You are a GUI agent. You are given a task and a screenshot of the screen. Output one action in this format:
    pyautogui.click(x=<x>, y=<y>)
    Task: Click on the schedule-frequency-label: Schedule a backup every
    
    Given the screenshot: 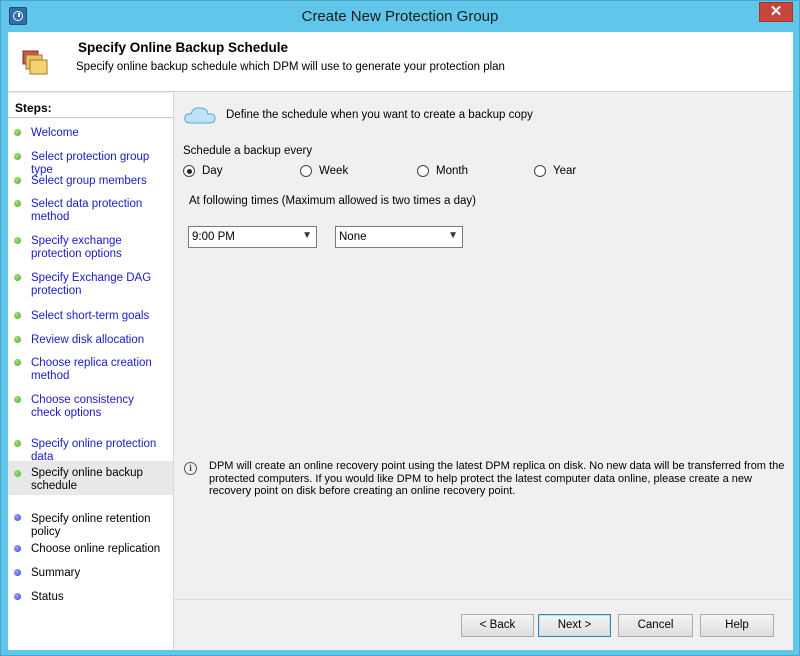 What is the action you would take?
    pyautogui.click(x=247, y=151)
    